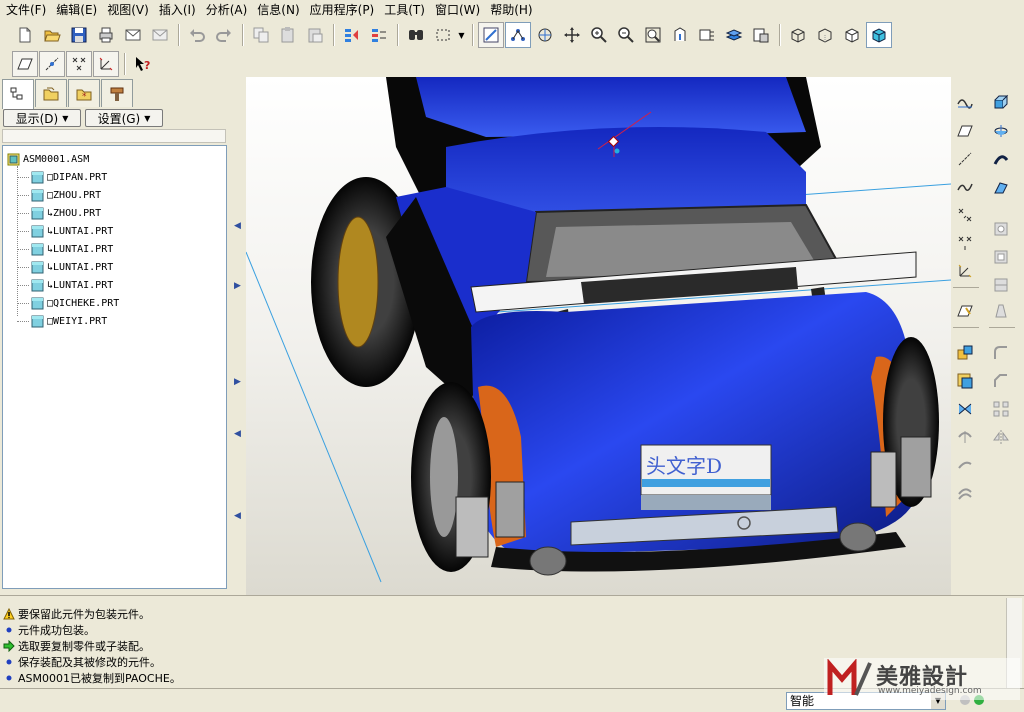 The height and width of the screenshot is (712, 1024). What do you see at coordinates (178, 10) in the screenshot?
I see `menu-item: 插入(I)` at bounding box center [178, 10].